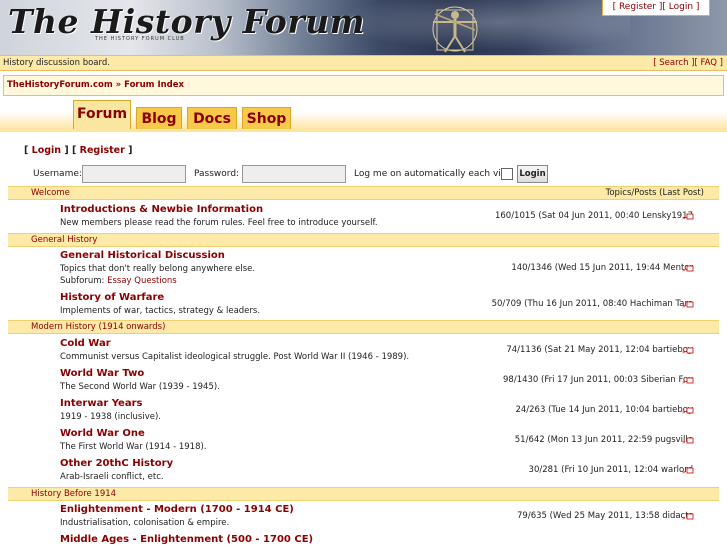 The image size is (727, 545). What do you see at coordinates (85, 343) in the screenshot?
I see `forum-title-cold-war: Cold War` at bounding box center [85, 343].